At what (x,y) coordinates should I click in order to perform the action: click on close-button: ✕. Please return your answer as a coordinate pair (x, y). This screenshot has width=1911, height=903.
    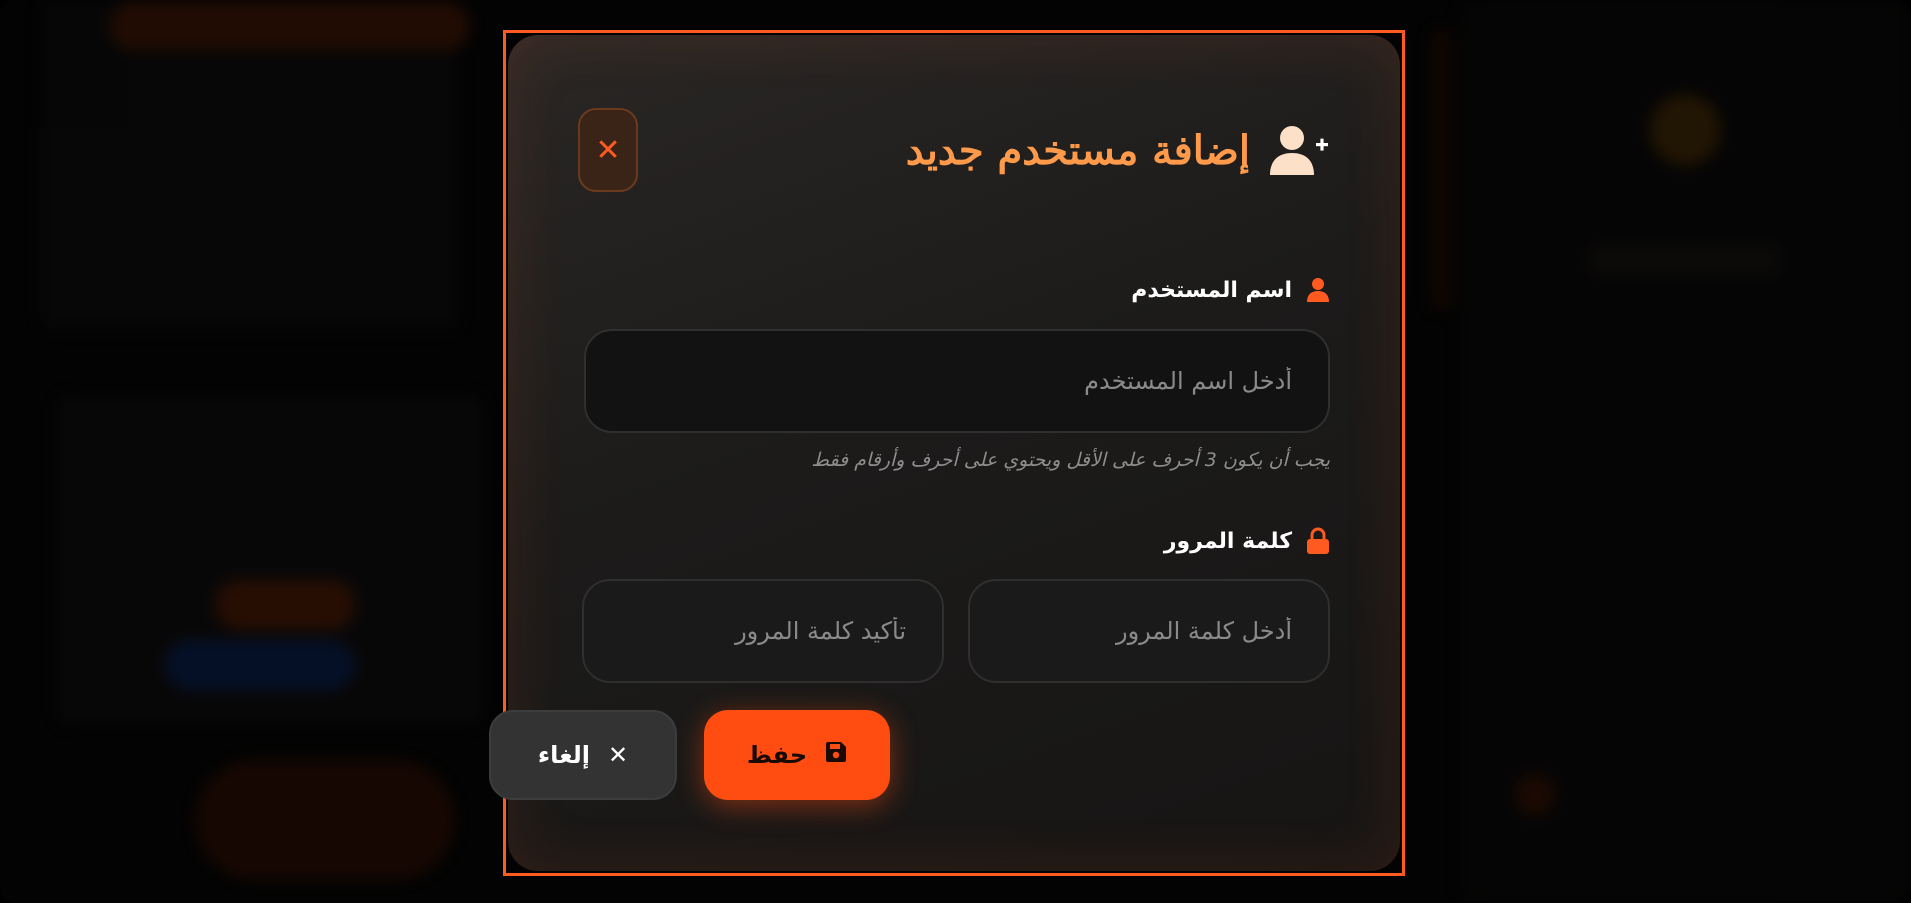
    Looking at the image, I should click on (608, 150).